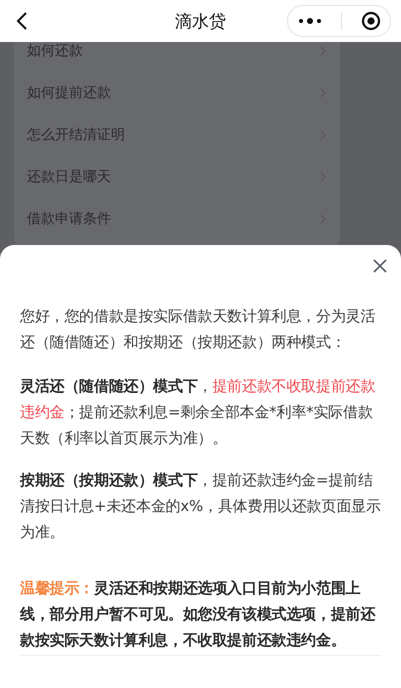  I want to click on paragraph: 灵活还（随借随还）模式下，提前还款不收取提前还款违约金；提前还款利息=剩余全部本金*利率*实际借款天数（利率以首页展示为准）。, so click(198, 412).